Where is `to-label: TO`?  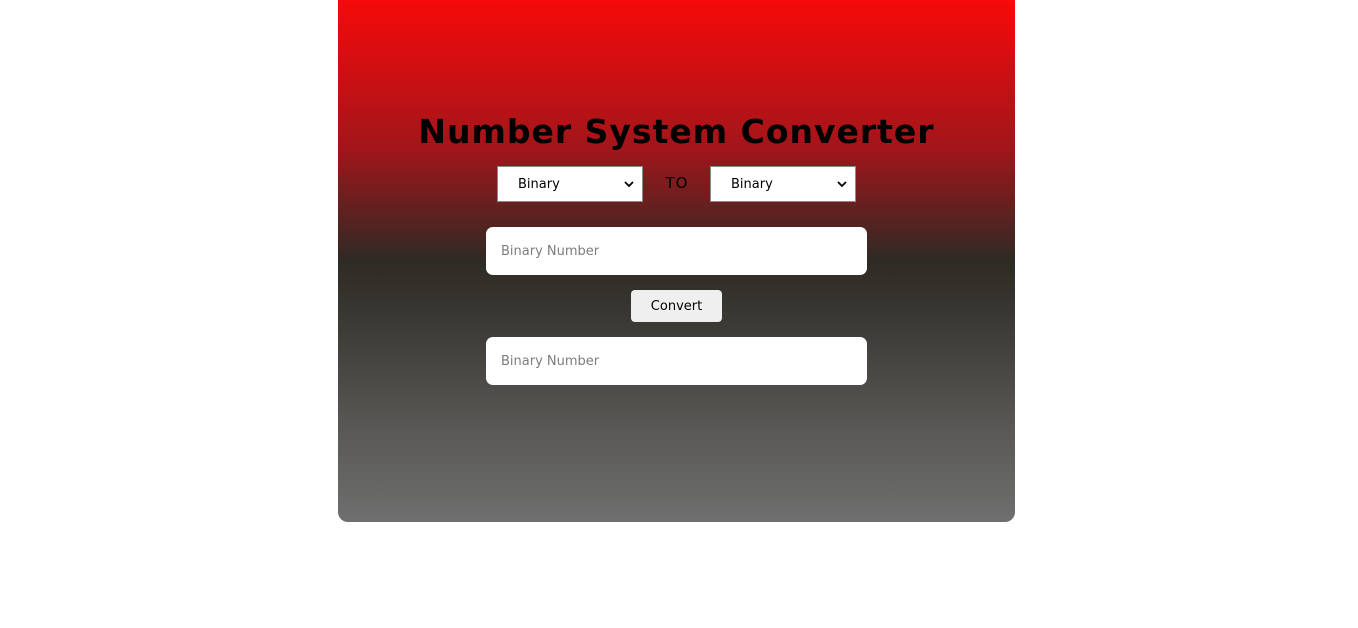
to-label: TO is located at coordinates (677, 183).